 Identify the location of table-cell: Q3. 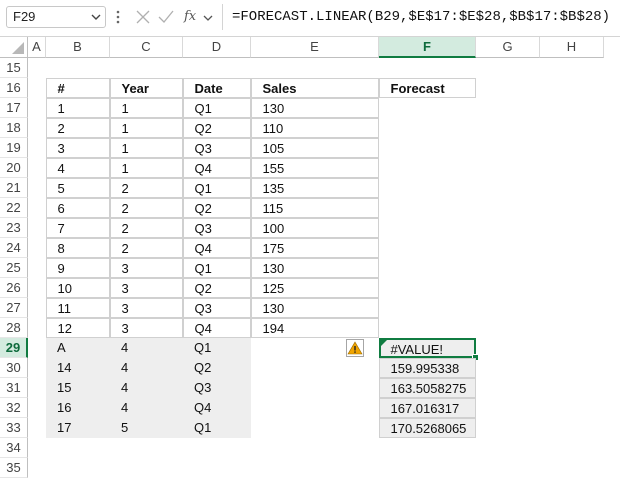
(216, 307).